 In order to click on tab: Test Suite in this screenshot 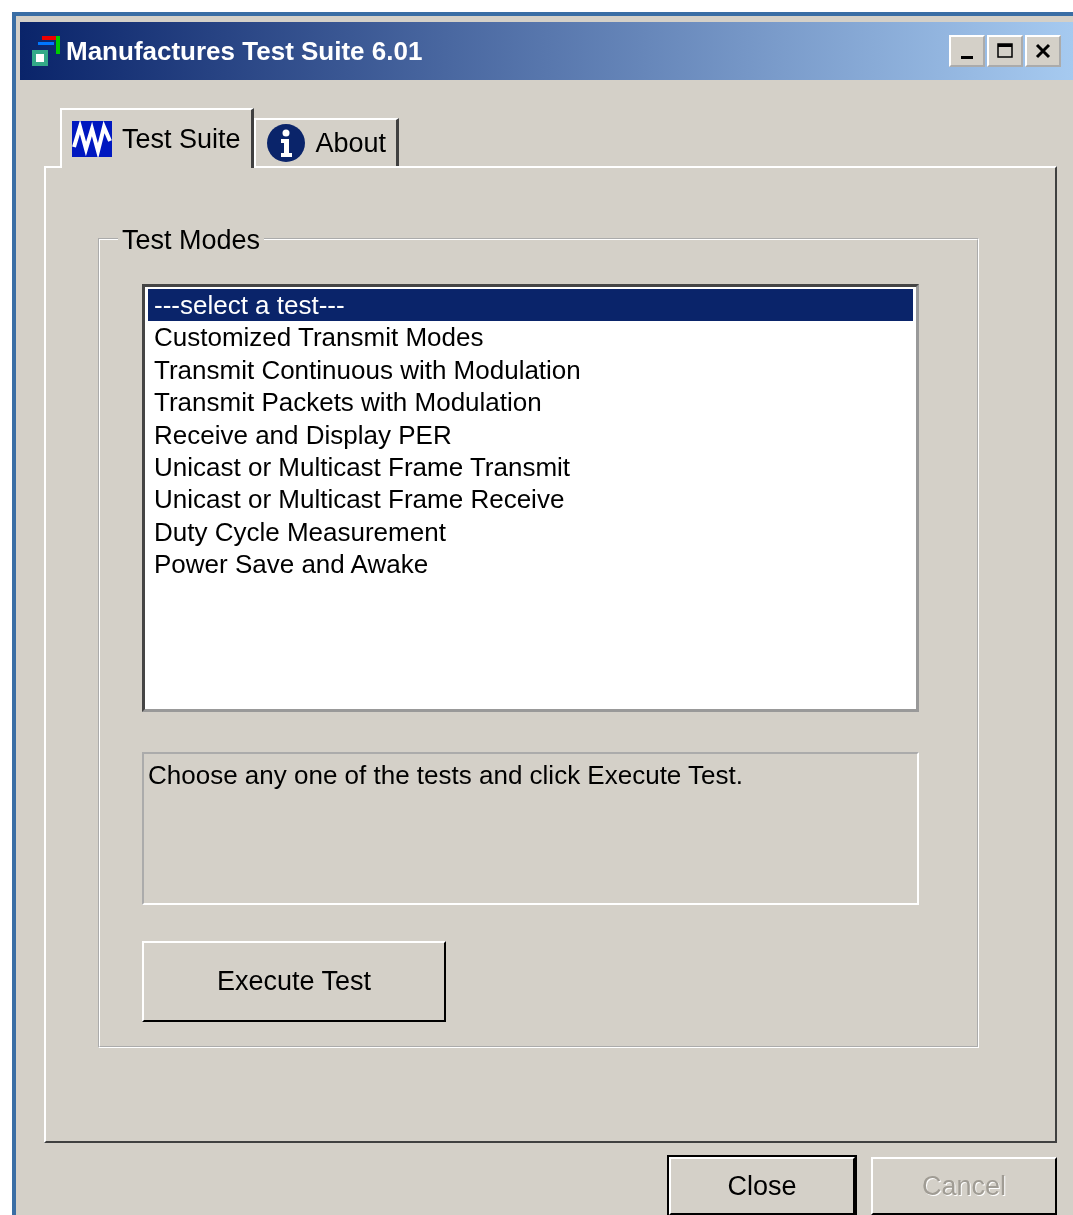, I will do `click(157, 138)`.